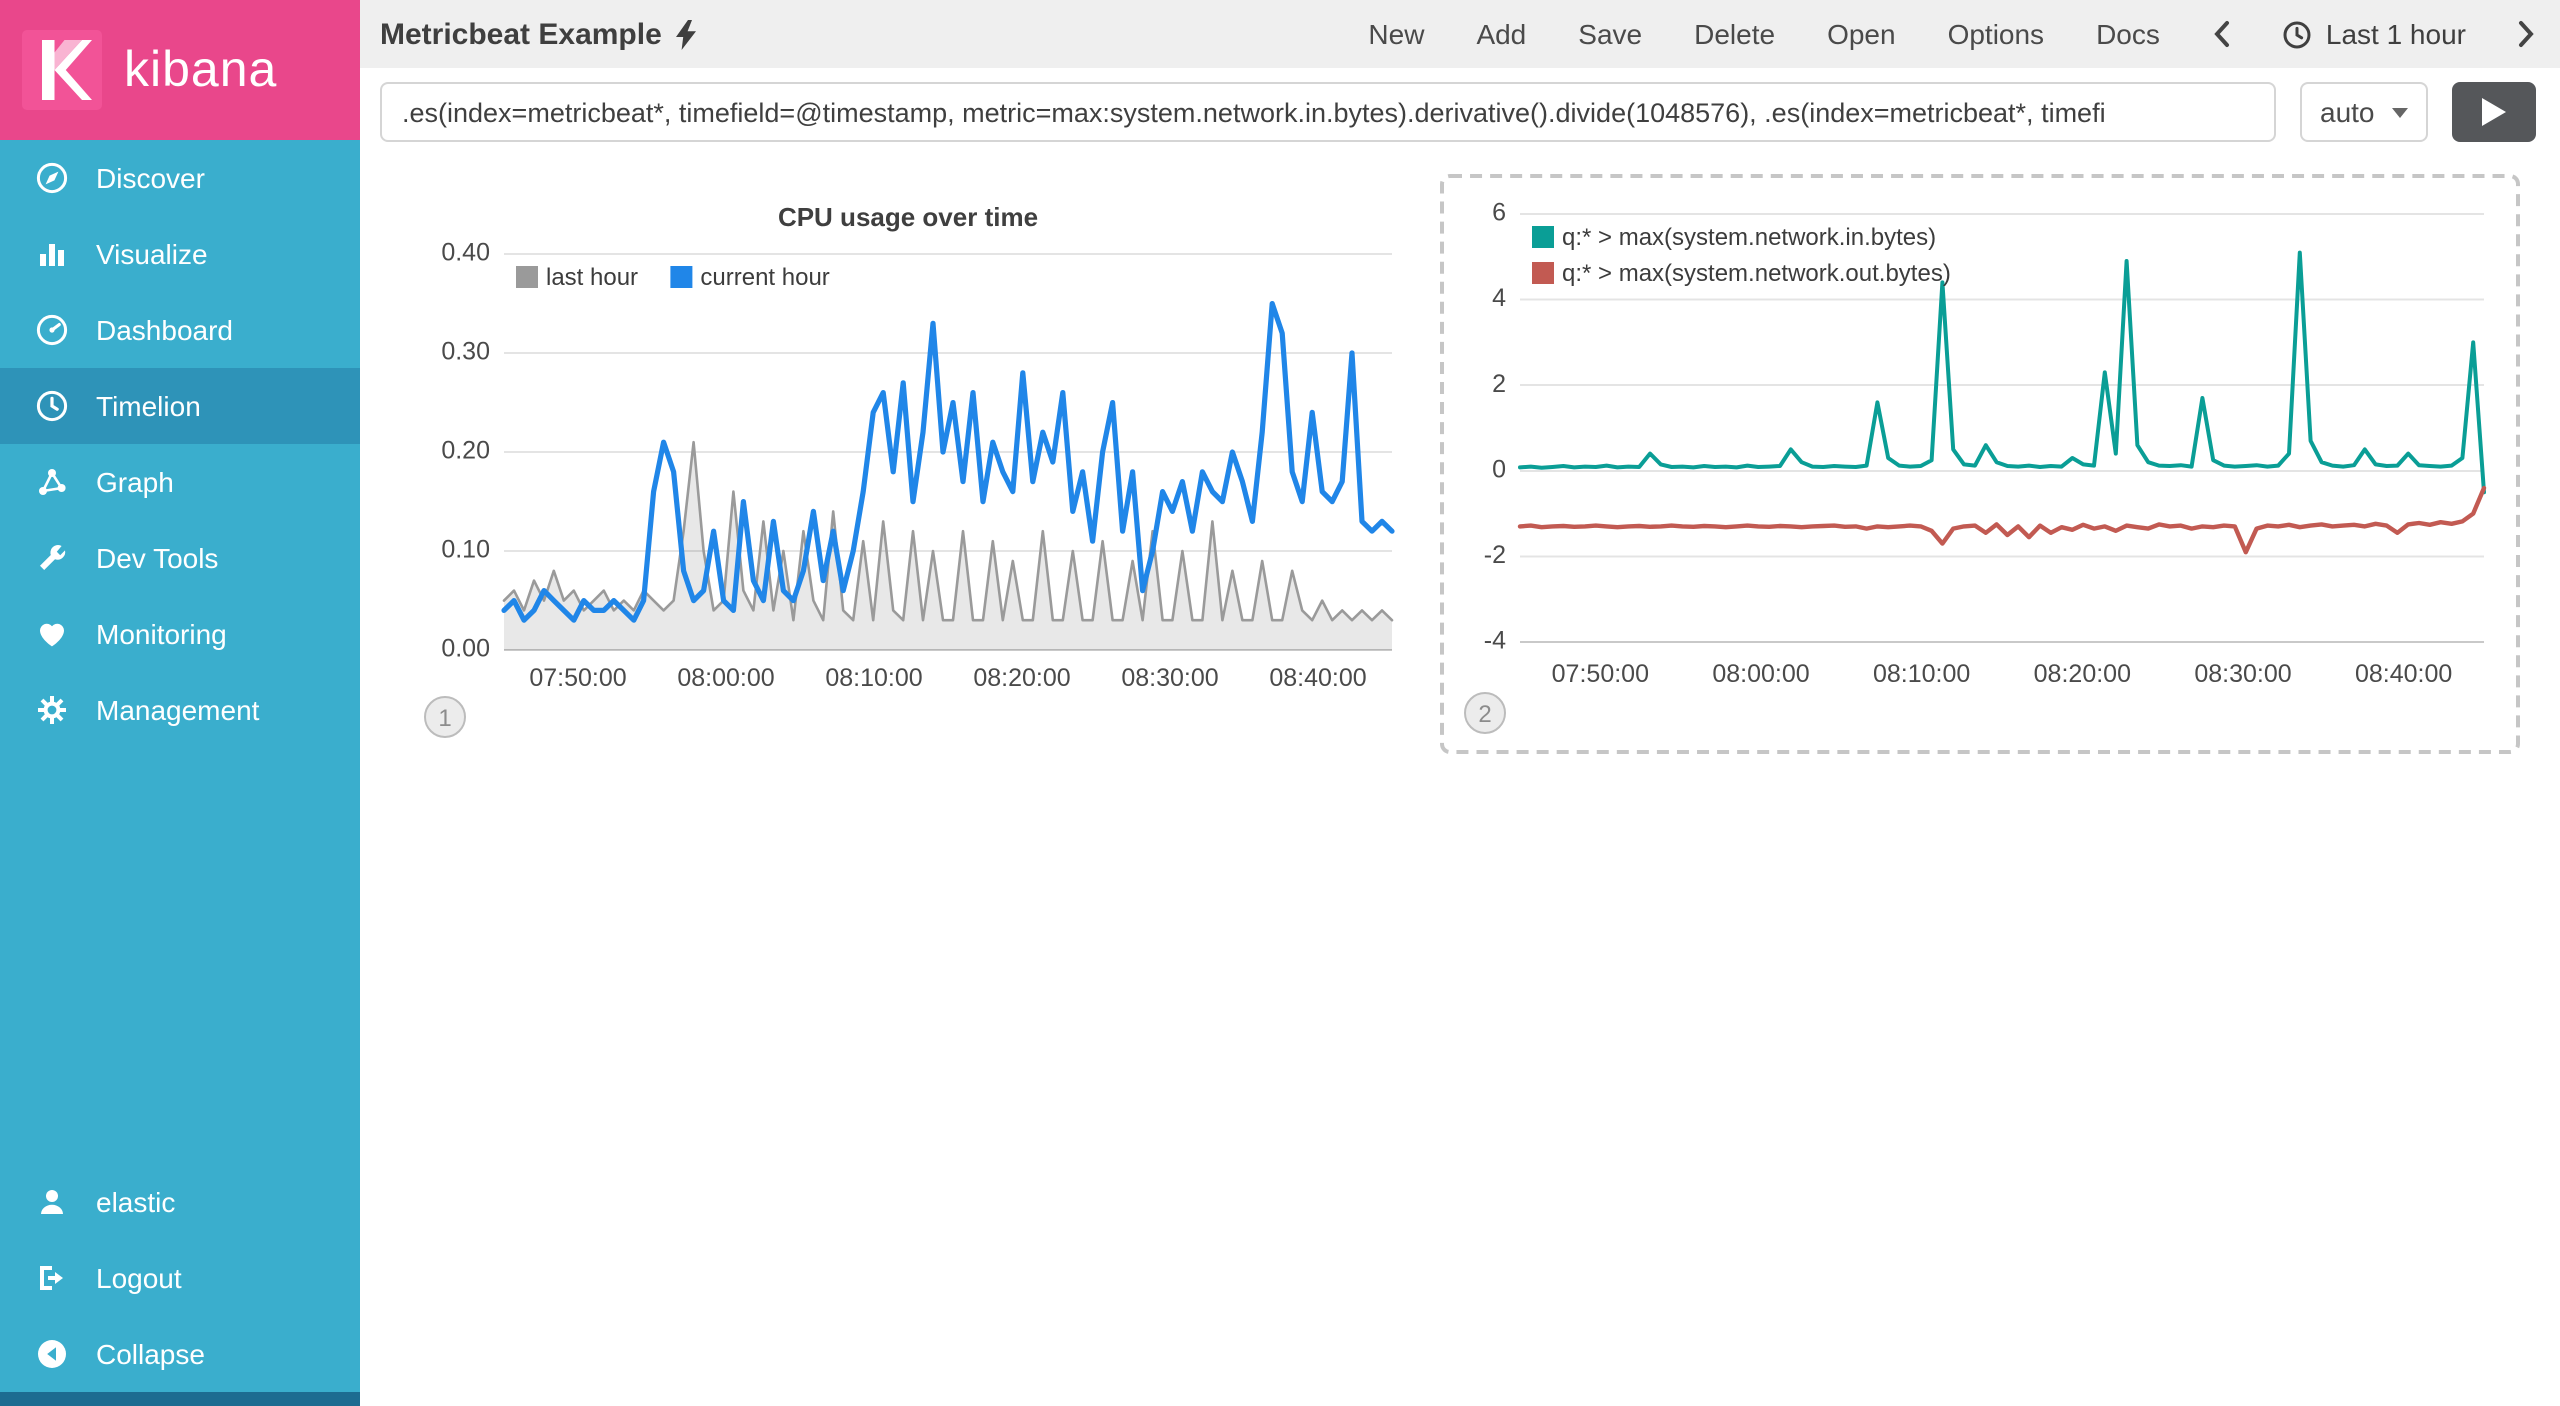 Image resolution: width=2560 pixels, height=1406 pixels. I want to click on chart-legend: last hour current hour, so click(673, 277).